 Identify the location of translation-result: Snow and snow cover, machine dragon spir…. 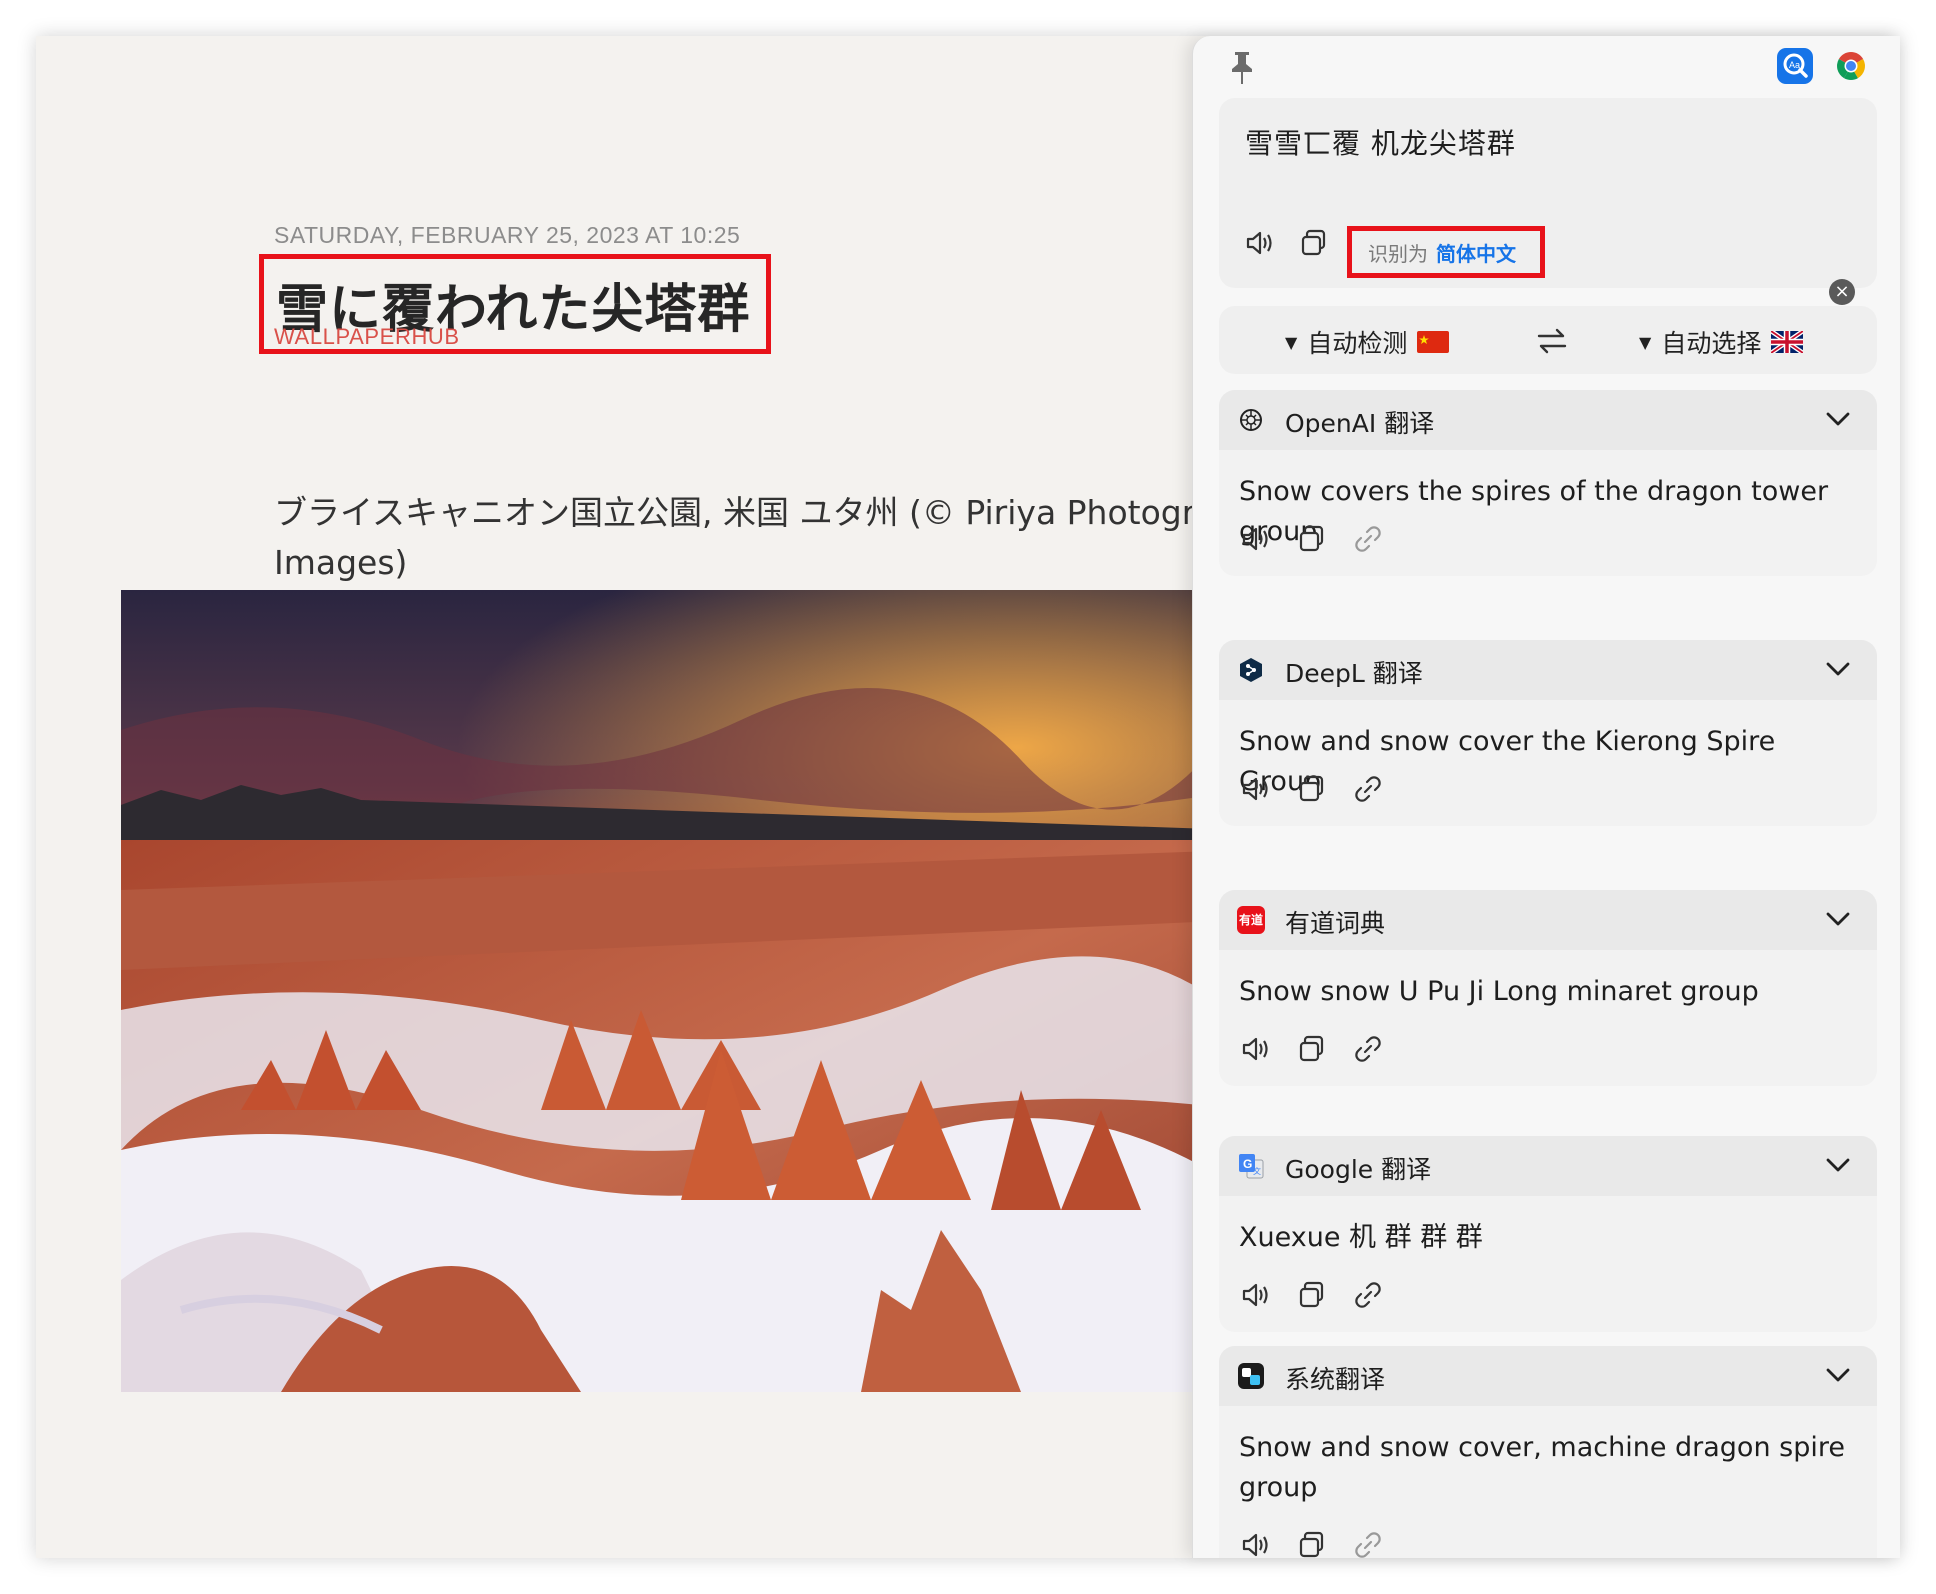
(1542, 1467).